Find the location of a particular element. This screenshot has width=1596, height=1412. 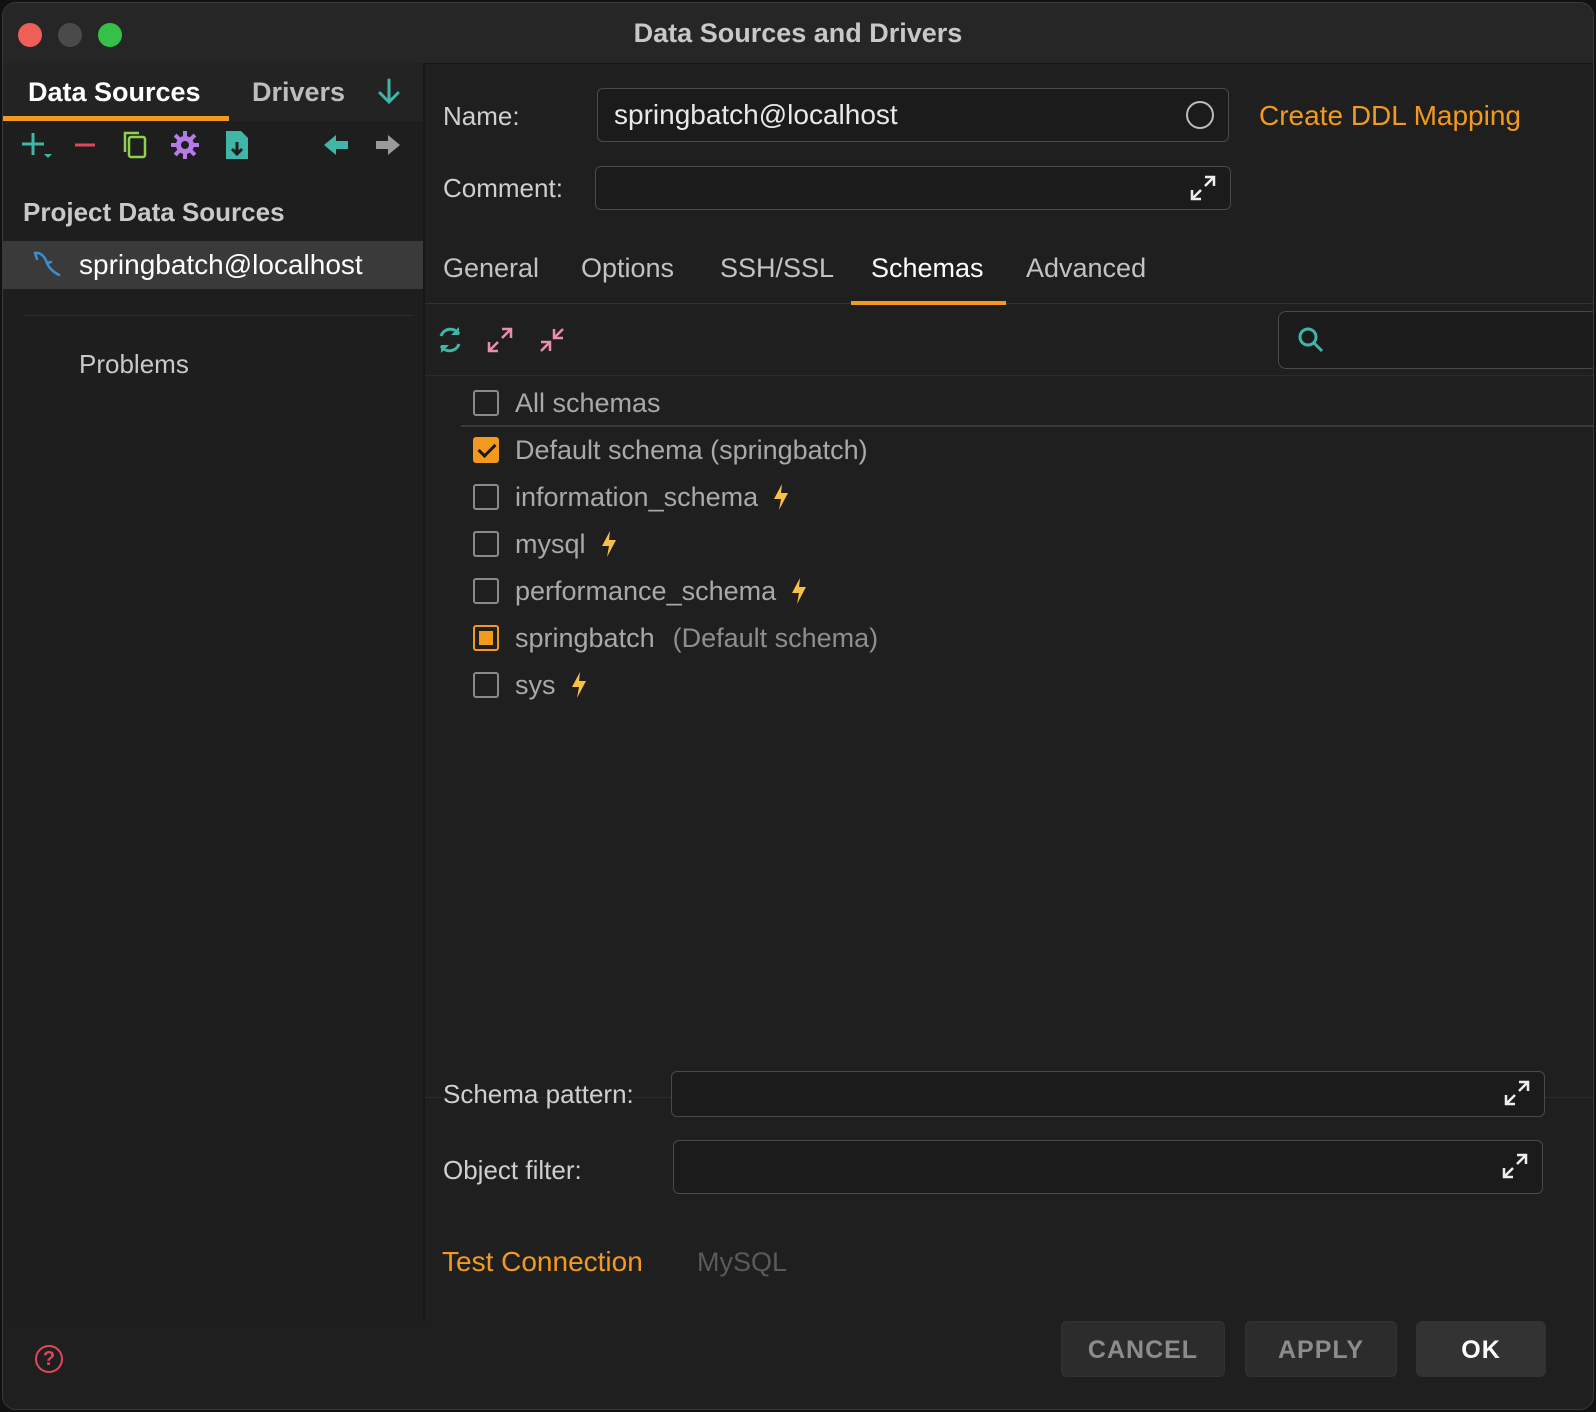

dialog-footer: ? CANCEL APPLY OK is located at coordinates (798, 1365).